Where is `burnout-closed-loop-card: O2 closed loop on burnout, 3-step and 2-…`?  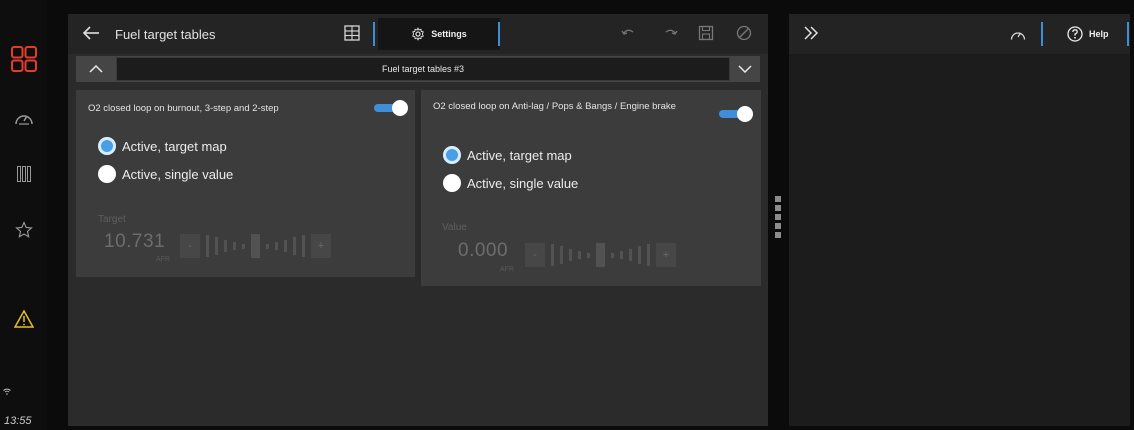
burnout-closed-loop-card: O2 closed loop on burnout, 3-step and 2-… is located at coordinates (245, 183).